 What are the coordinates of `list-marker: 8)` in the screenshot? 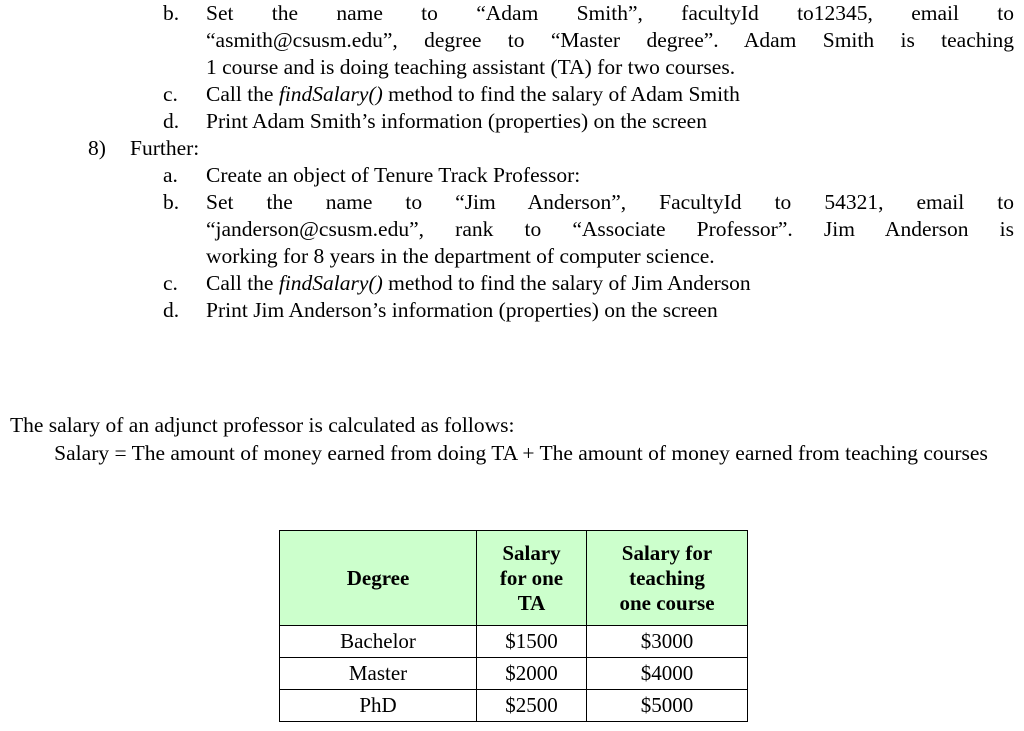 It's located at (97, 148).